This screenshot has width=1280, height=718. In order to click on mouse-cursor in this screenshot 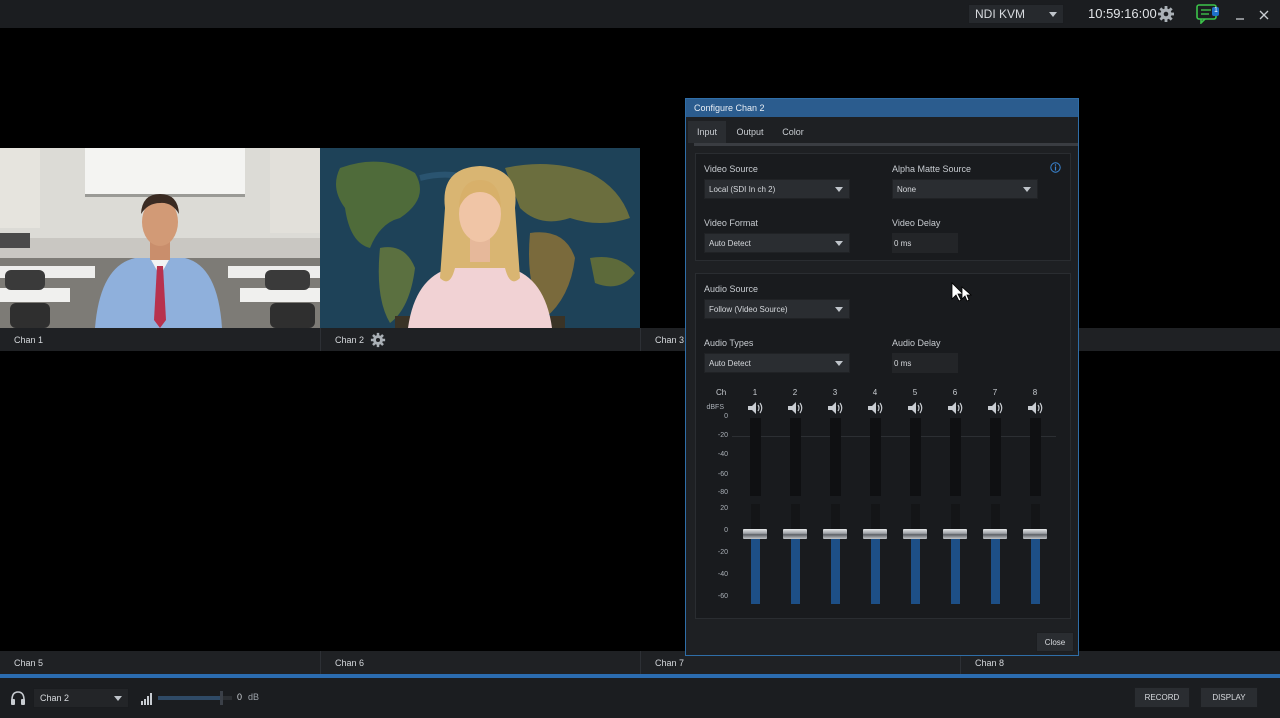, I will do `click(962, 293)`.